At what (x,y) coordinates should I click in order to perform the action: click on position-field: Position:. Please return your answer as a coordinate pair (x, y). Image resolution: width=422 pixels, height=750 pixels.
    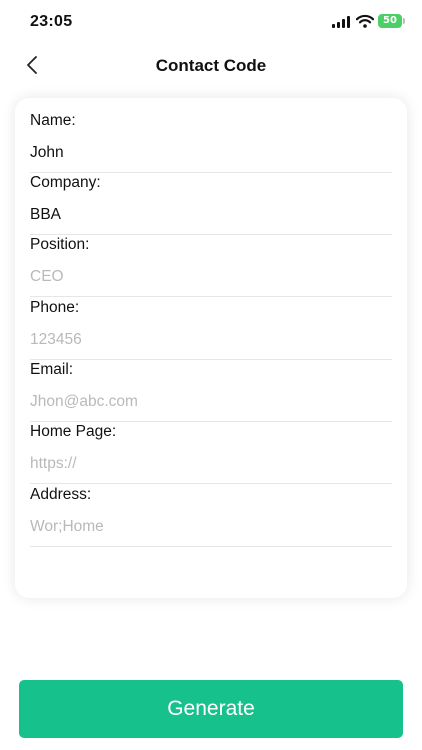
    Looking at the image, I should click on (211, 267).